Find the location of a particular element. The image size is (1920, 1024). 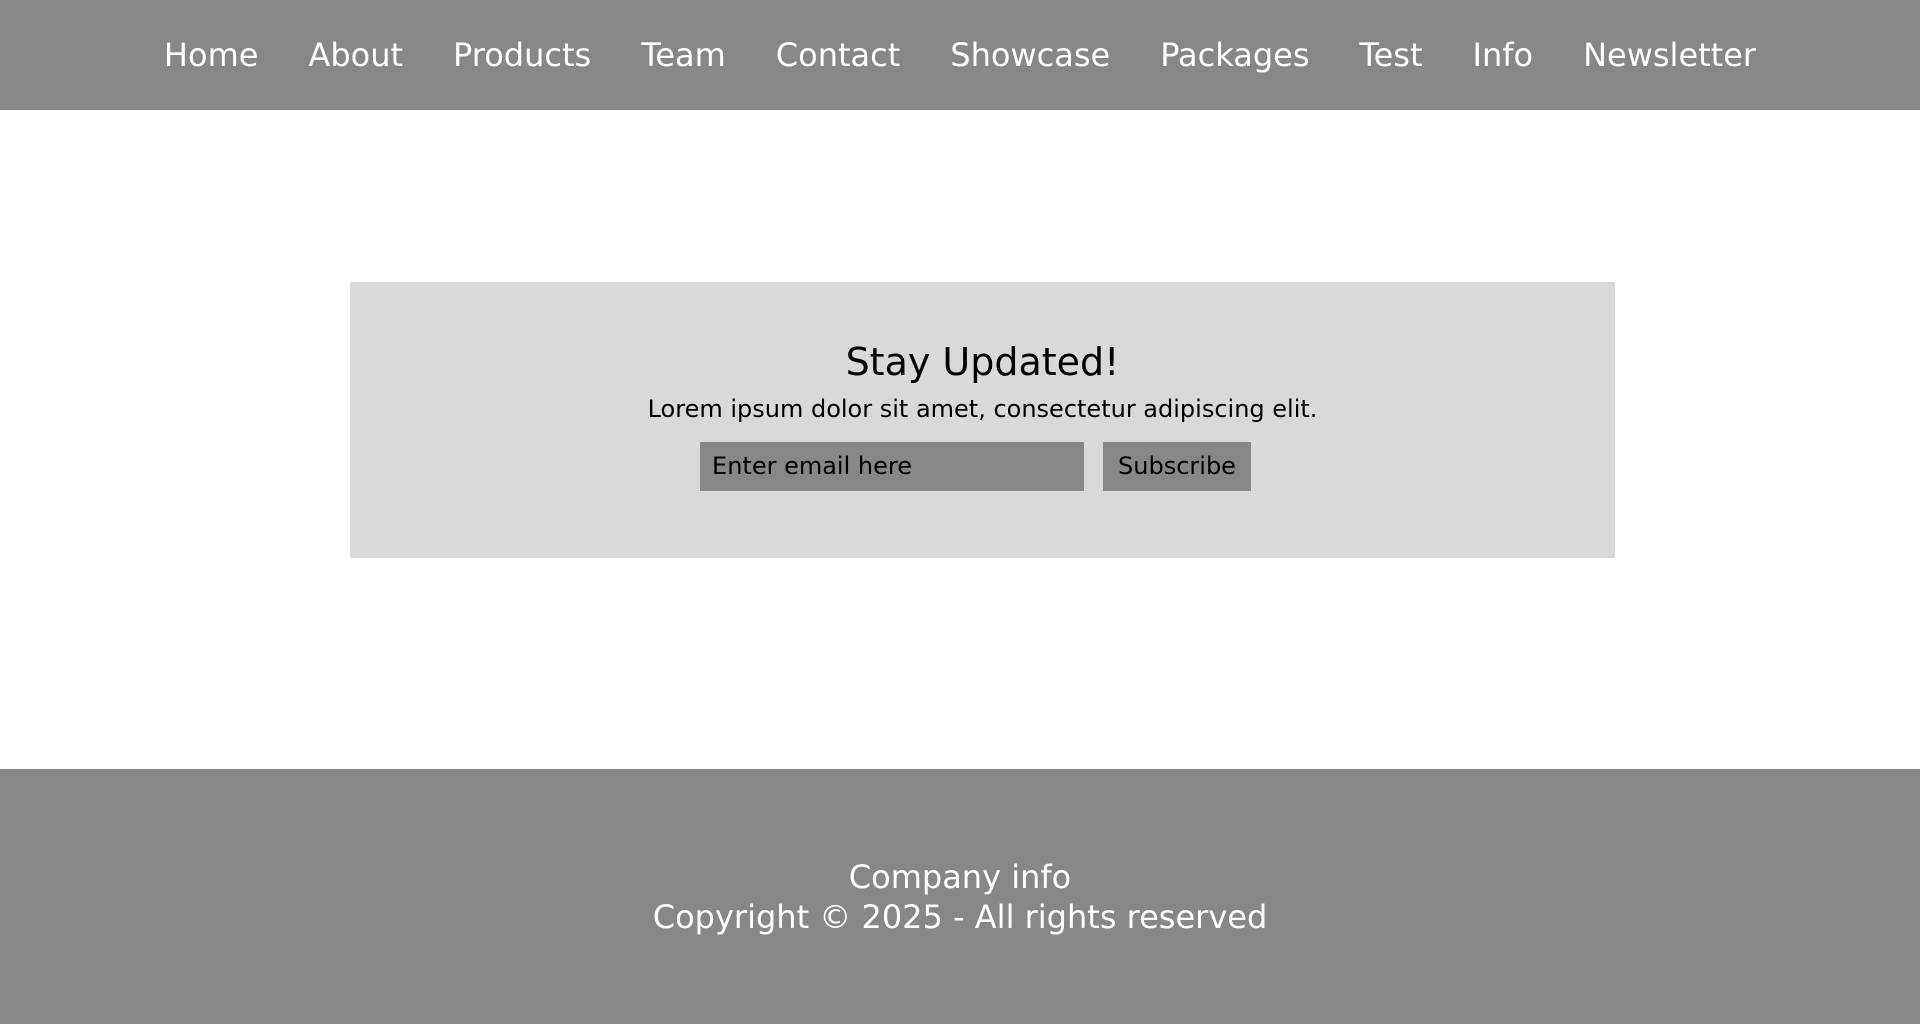

newsletter-form: Subscribe is located at coordinates (975, 466).